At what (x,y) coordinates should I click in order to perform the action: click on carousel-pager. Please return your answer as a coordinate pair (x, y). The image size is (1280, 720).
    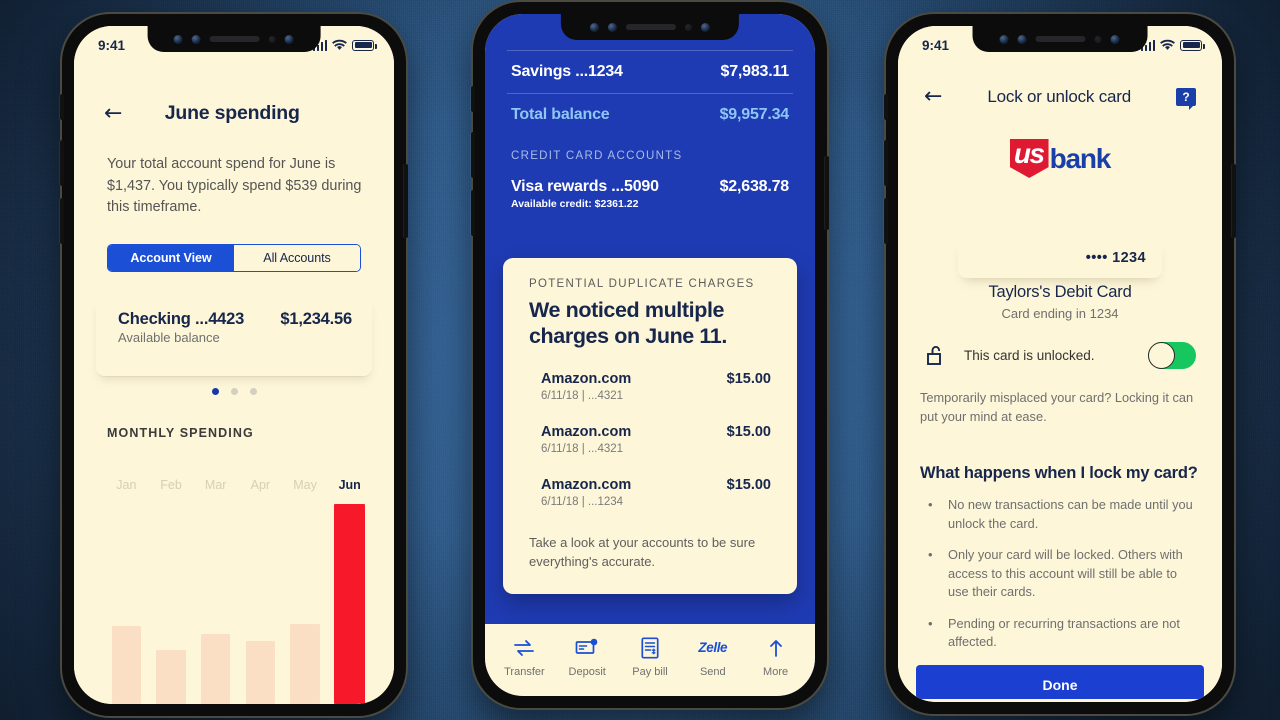
    Looking at the image, I should click on (234, 391).